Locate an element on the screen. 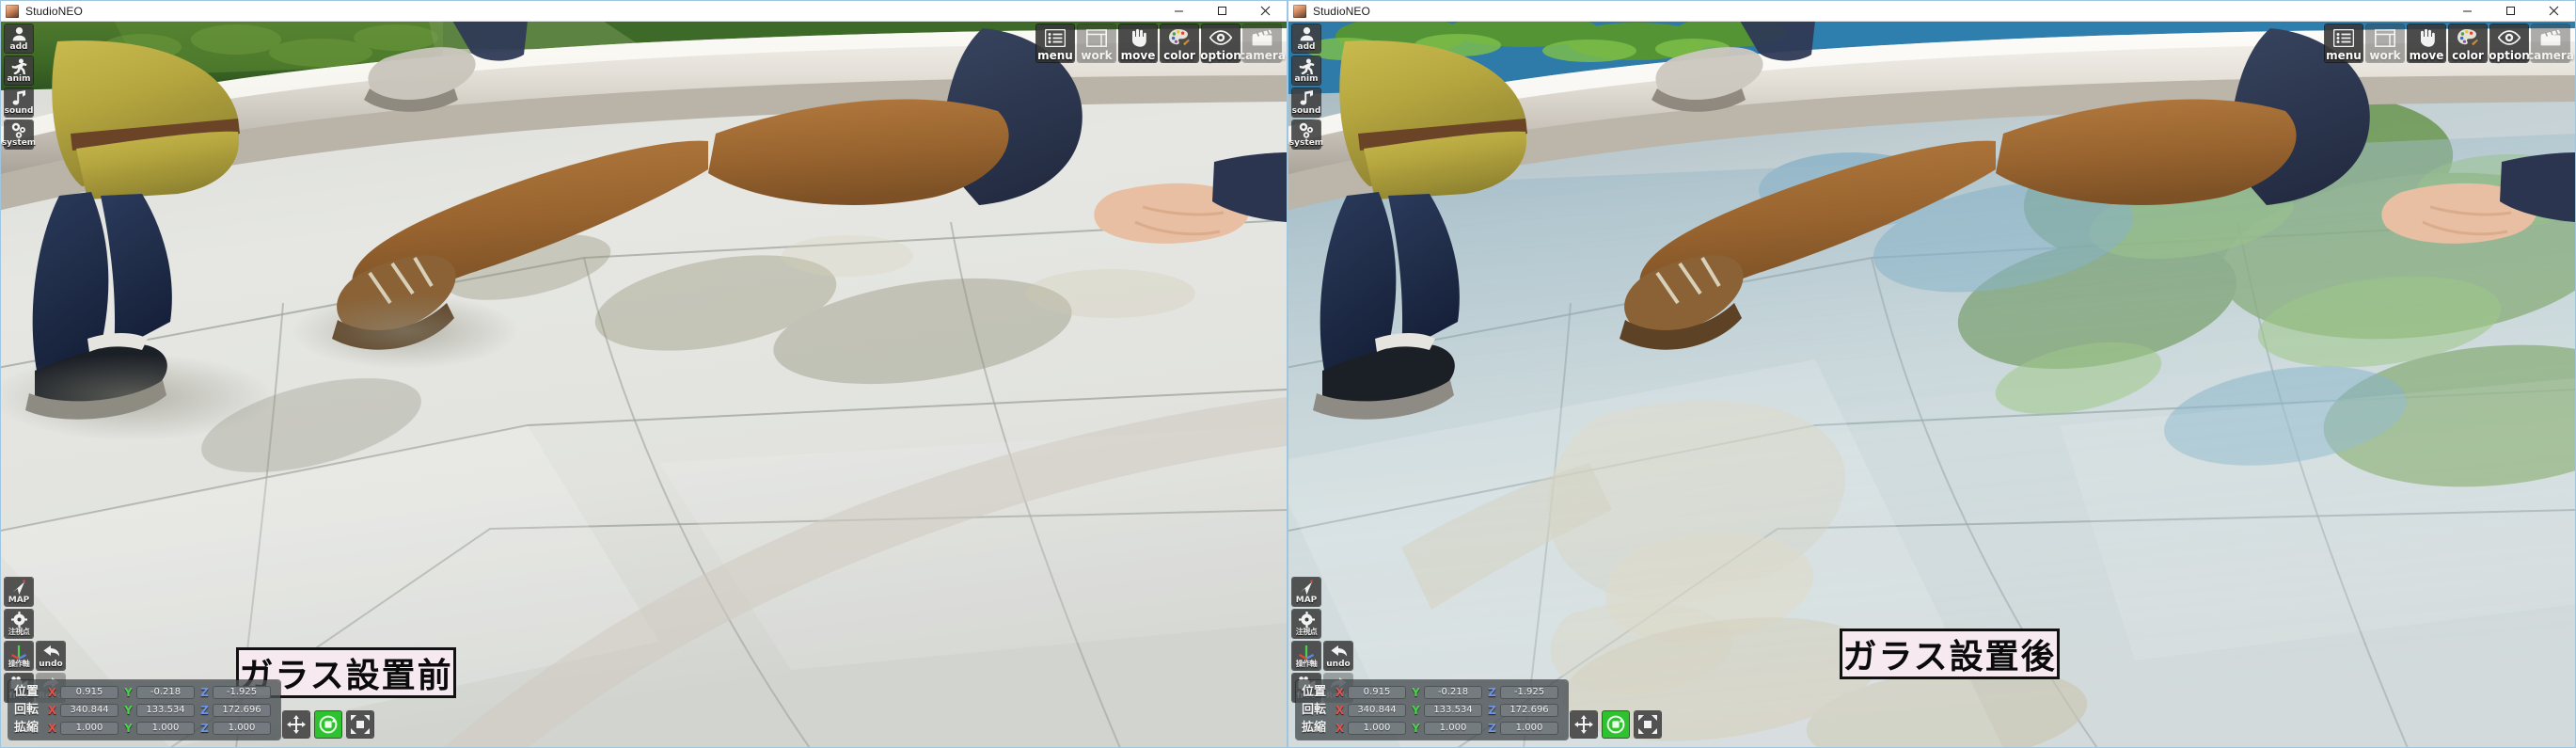 Image resolution: width=2576 pixels, height=748 pixels. map-arrow-icon is located at coordinates (19, 587).